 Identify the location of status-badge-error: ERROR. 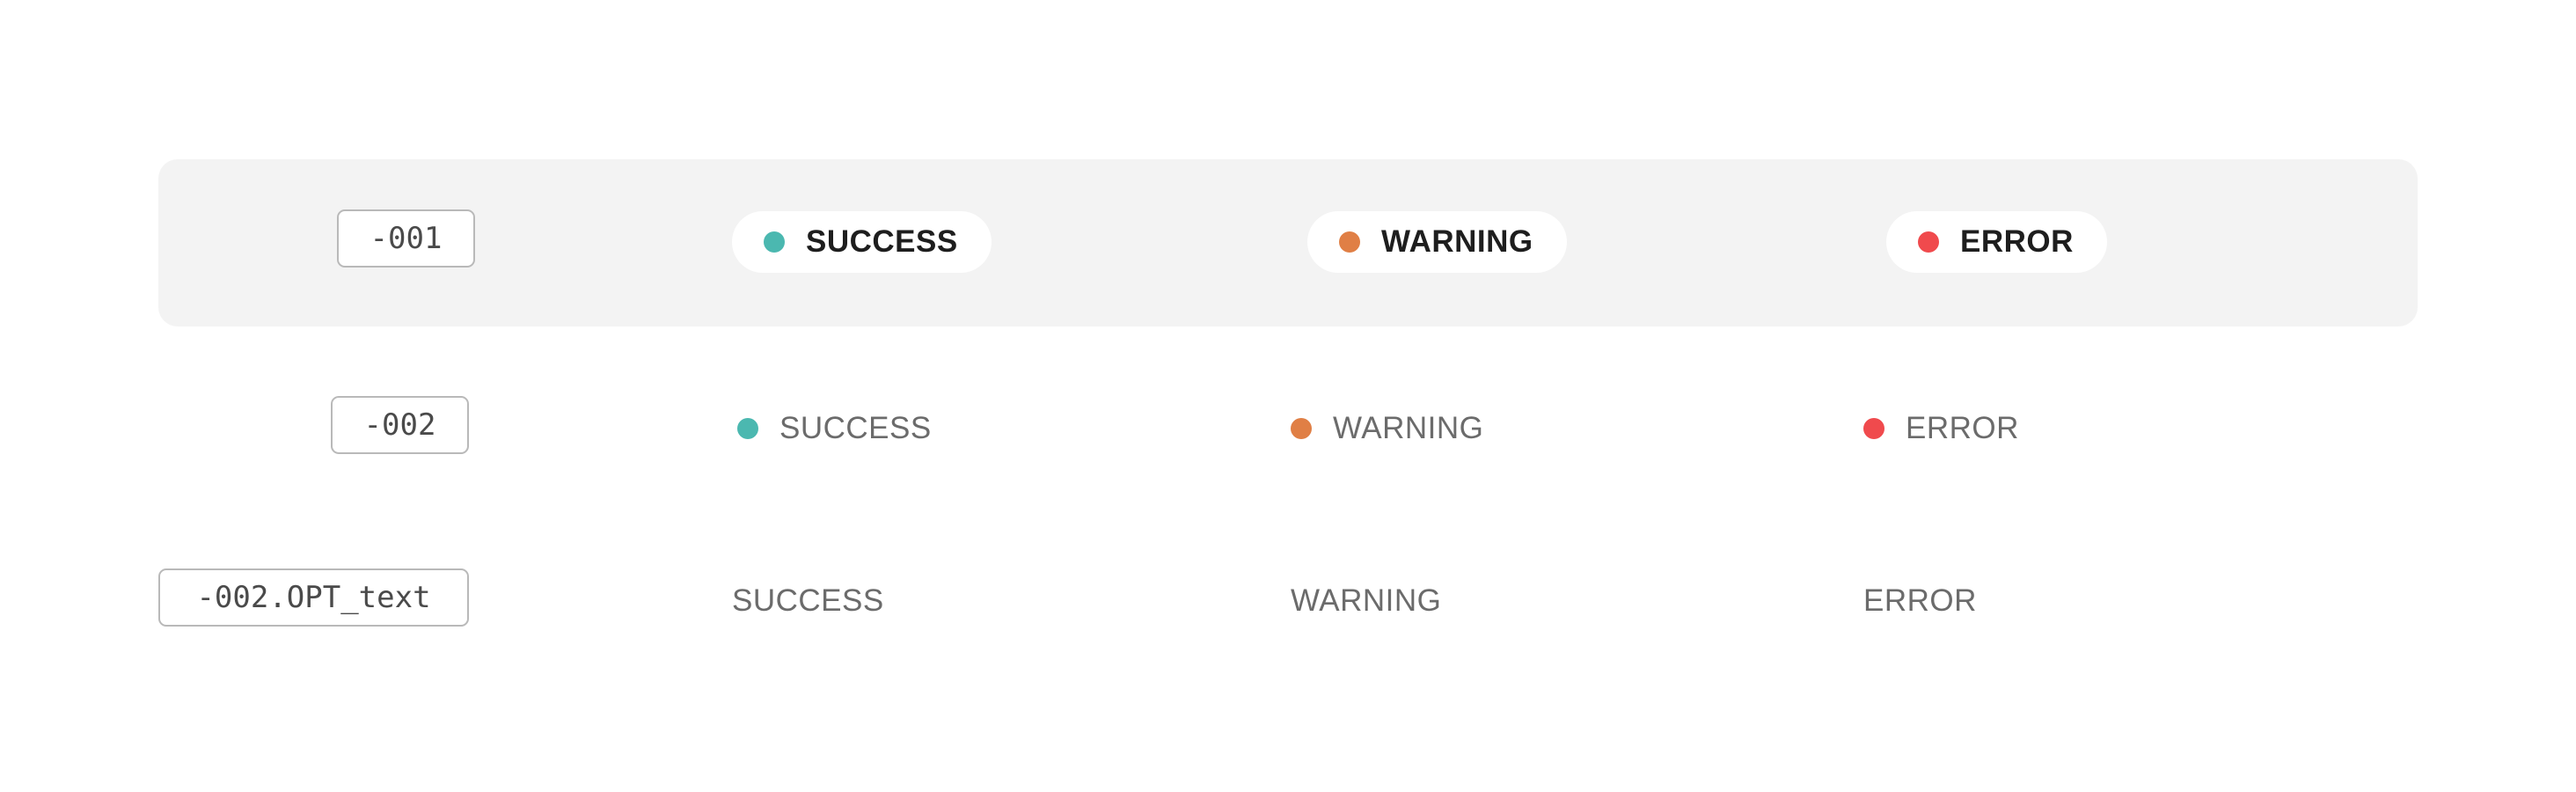
(1996, 242).